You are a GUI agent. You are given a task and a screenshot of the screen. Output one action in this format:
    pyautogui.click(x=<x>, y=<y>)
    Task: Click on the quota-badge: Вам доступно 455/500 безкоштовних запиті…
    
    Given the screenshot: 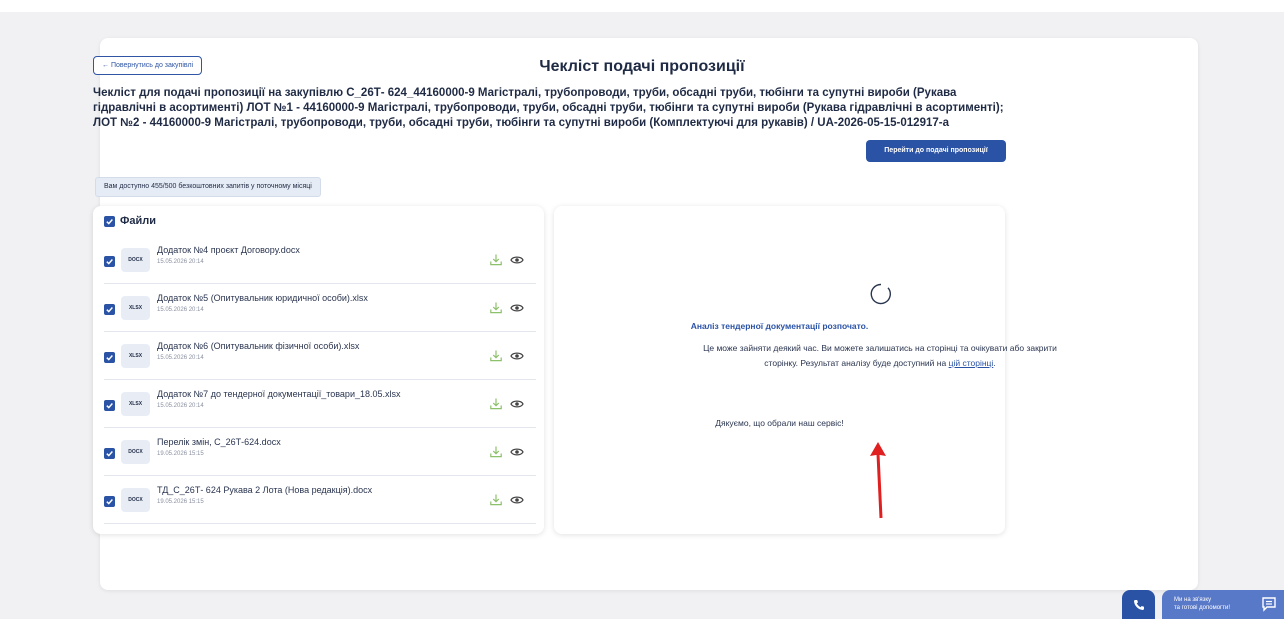 What is the action you would take?
    pyautogui.click(x=208, y=187)
    